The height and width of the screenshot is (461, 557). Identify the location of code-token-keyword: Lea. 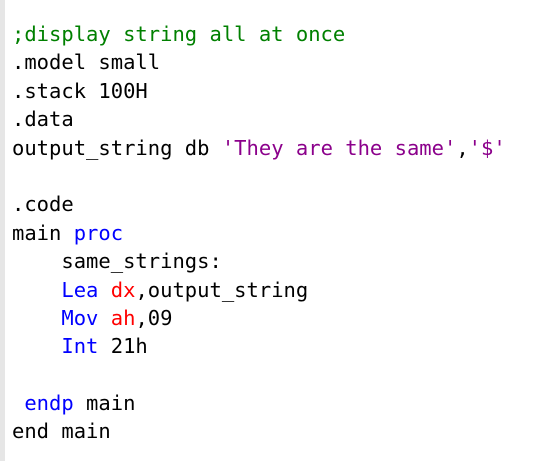
(80, 289).